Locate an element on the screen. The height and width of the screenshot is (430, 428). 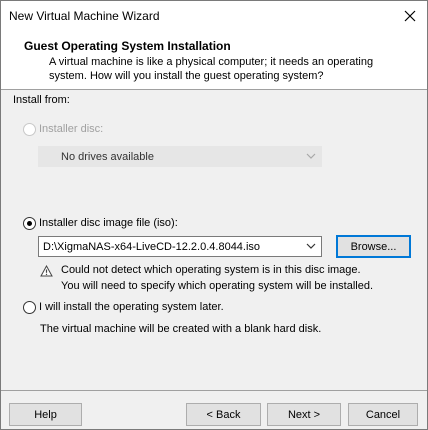
iso-label: Installer disc image file (iso): is located at coordinates (108, 223).